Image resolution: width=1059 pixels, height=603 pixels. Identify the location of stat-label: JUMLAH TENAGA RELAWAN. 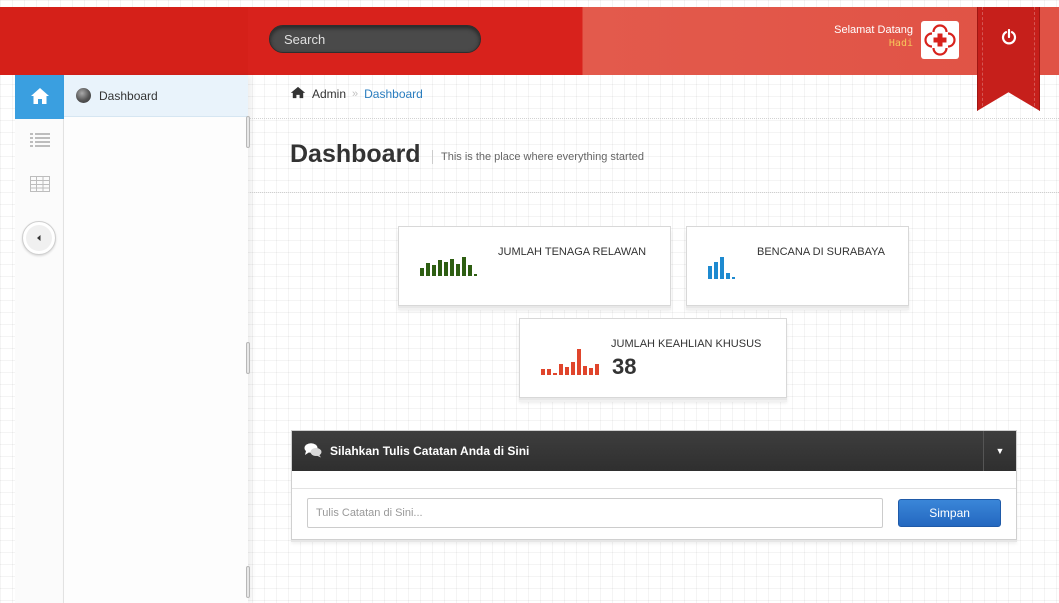
(572, 252).